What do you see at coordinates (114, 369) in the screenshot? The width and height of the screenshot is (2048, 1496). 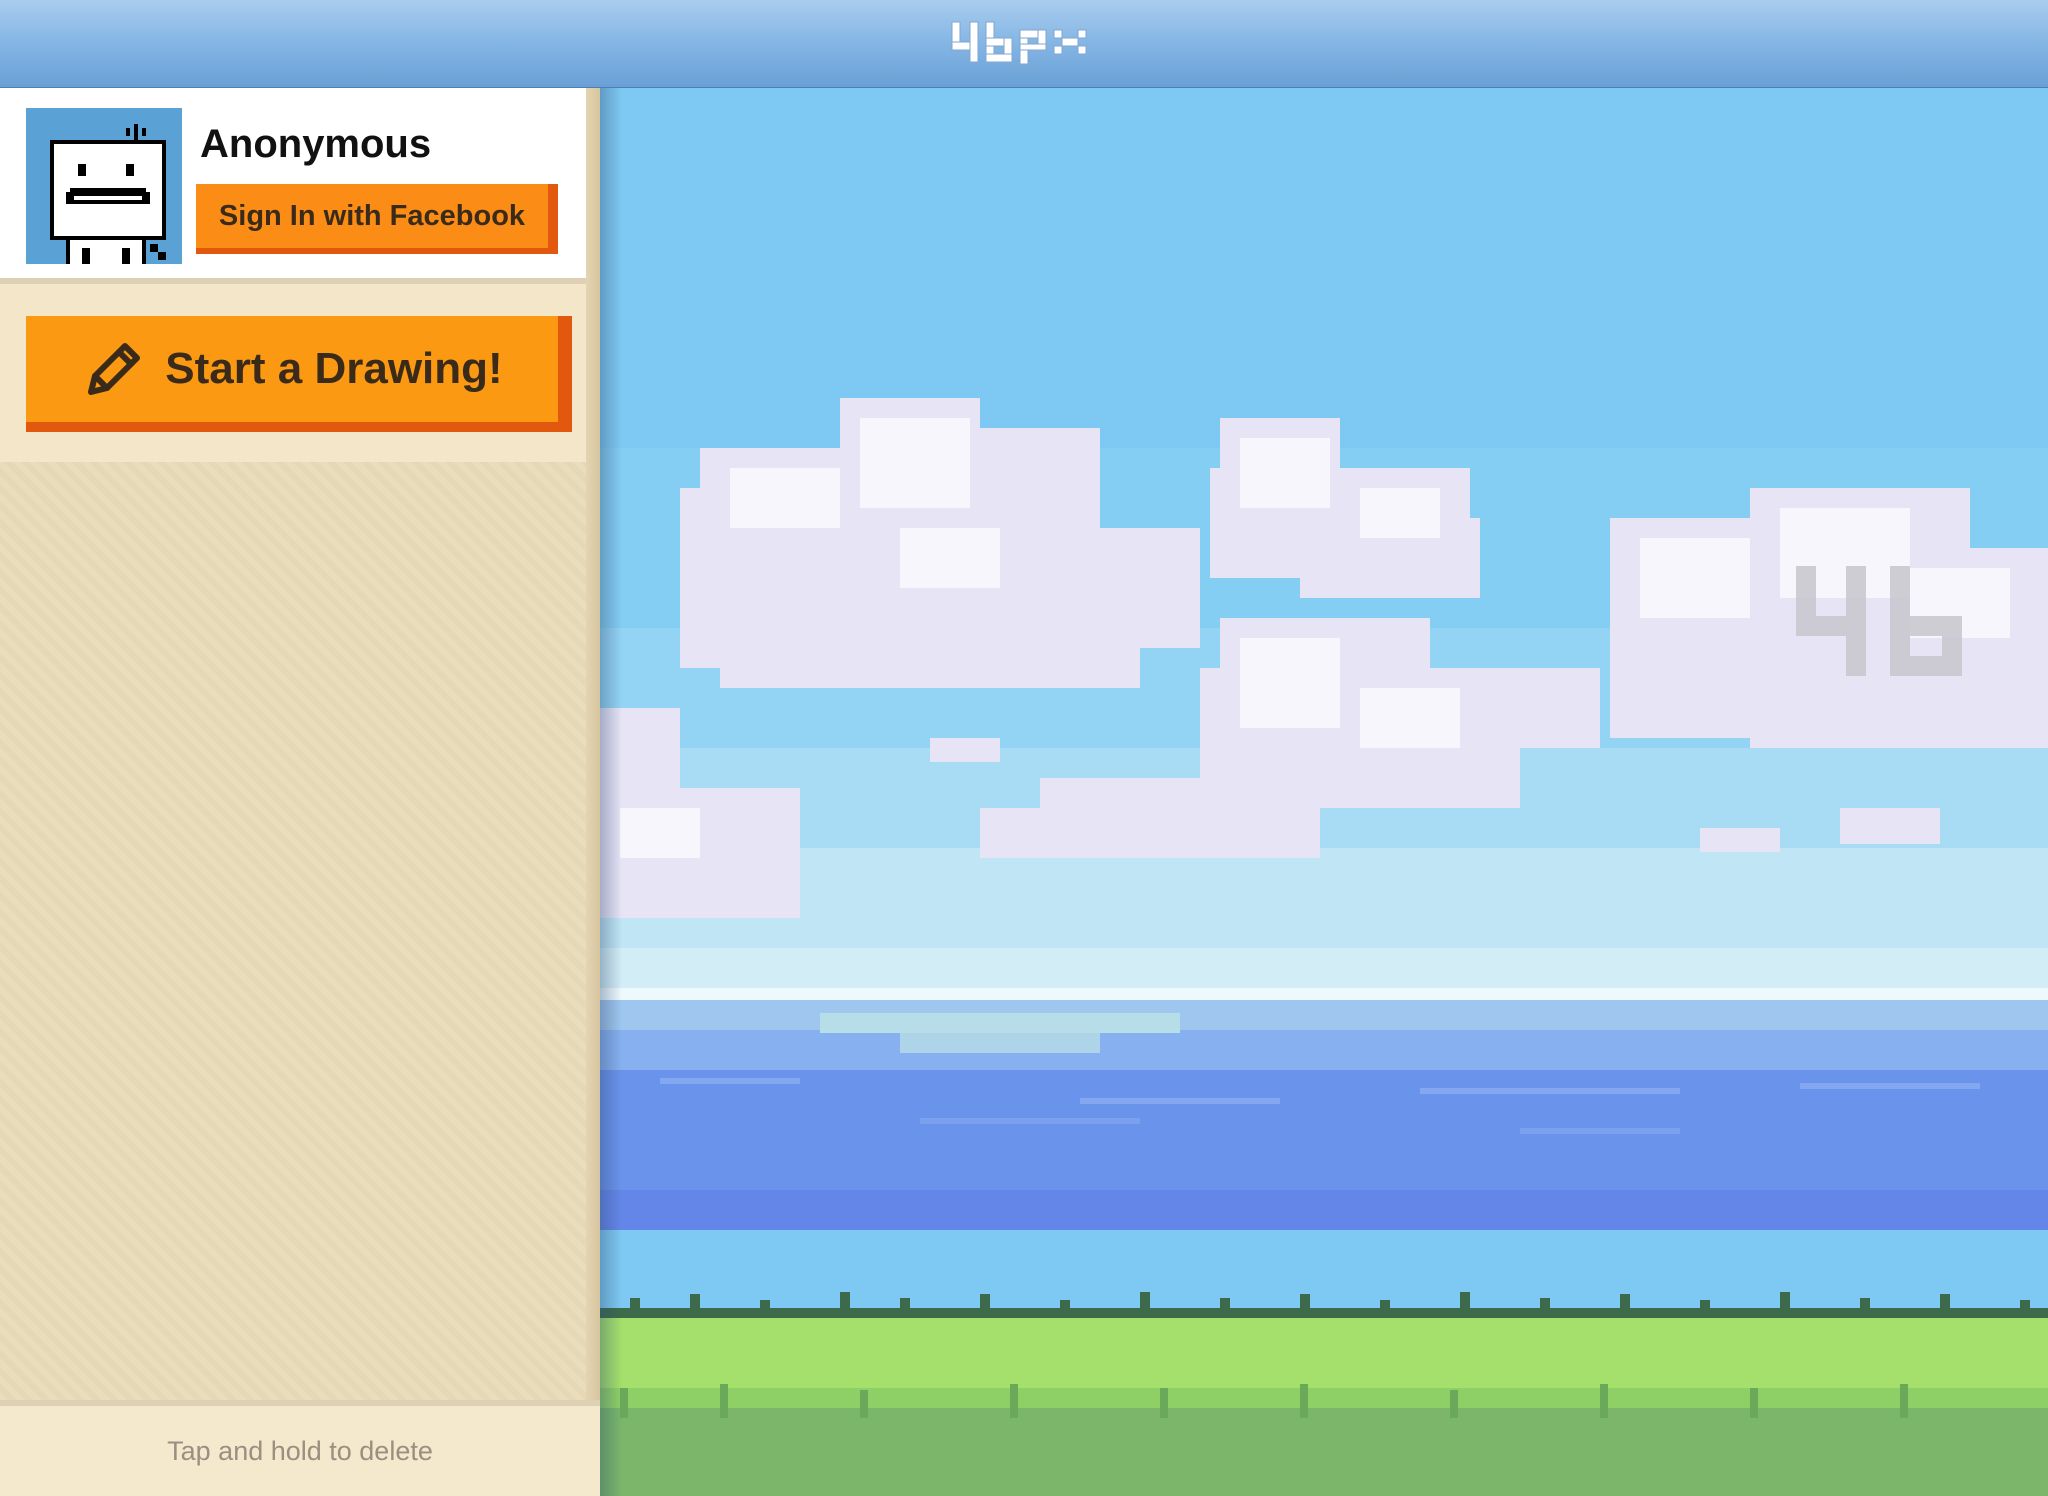 I see `pencil-icon` at bounding box center [114, 369].